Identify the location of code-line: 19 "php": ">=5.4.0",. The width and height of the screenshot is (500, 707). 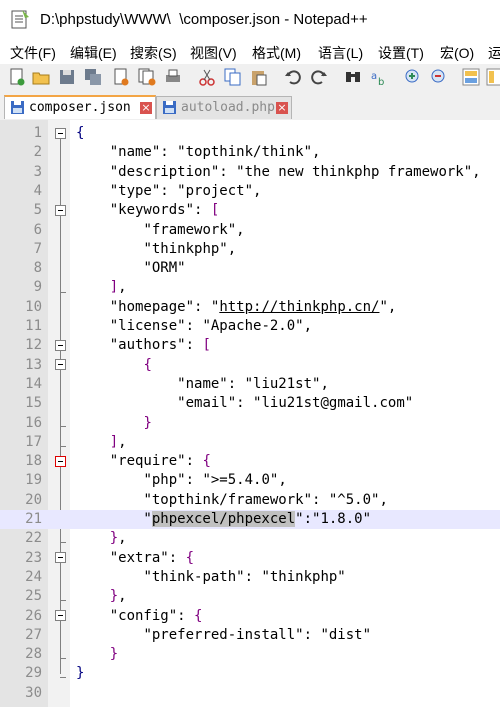
(156, 480).